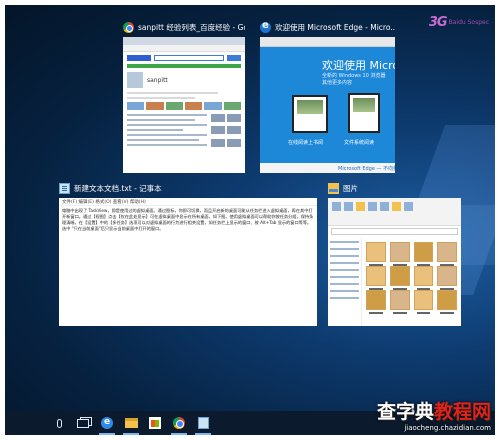  I want to click on chrome-taskbar-icon, so click(179, 423).